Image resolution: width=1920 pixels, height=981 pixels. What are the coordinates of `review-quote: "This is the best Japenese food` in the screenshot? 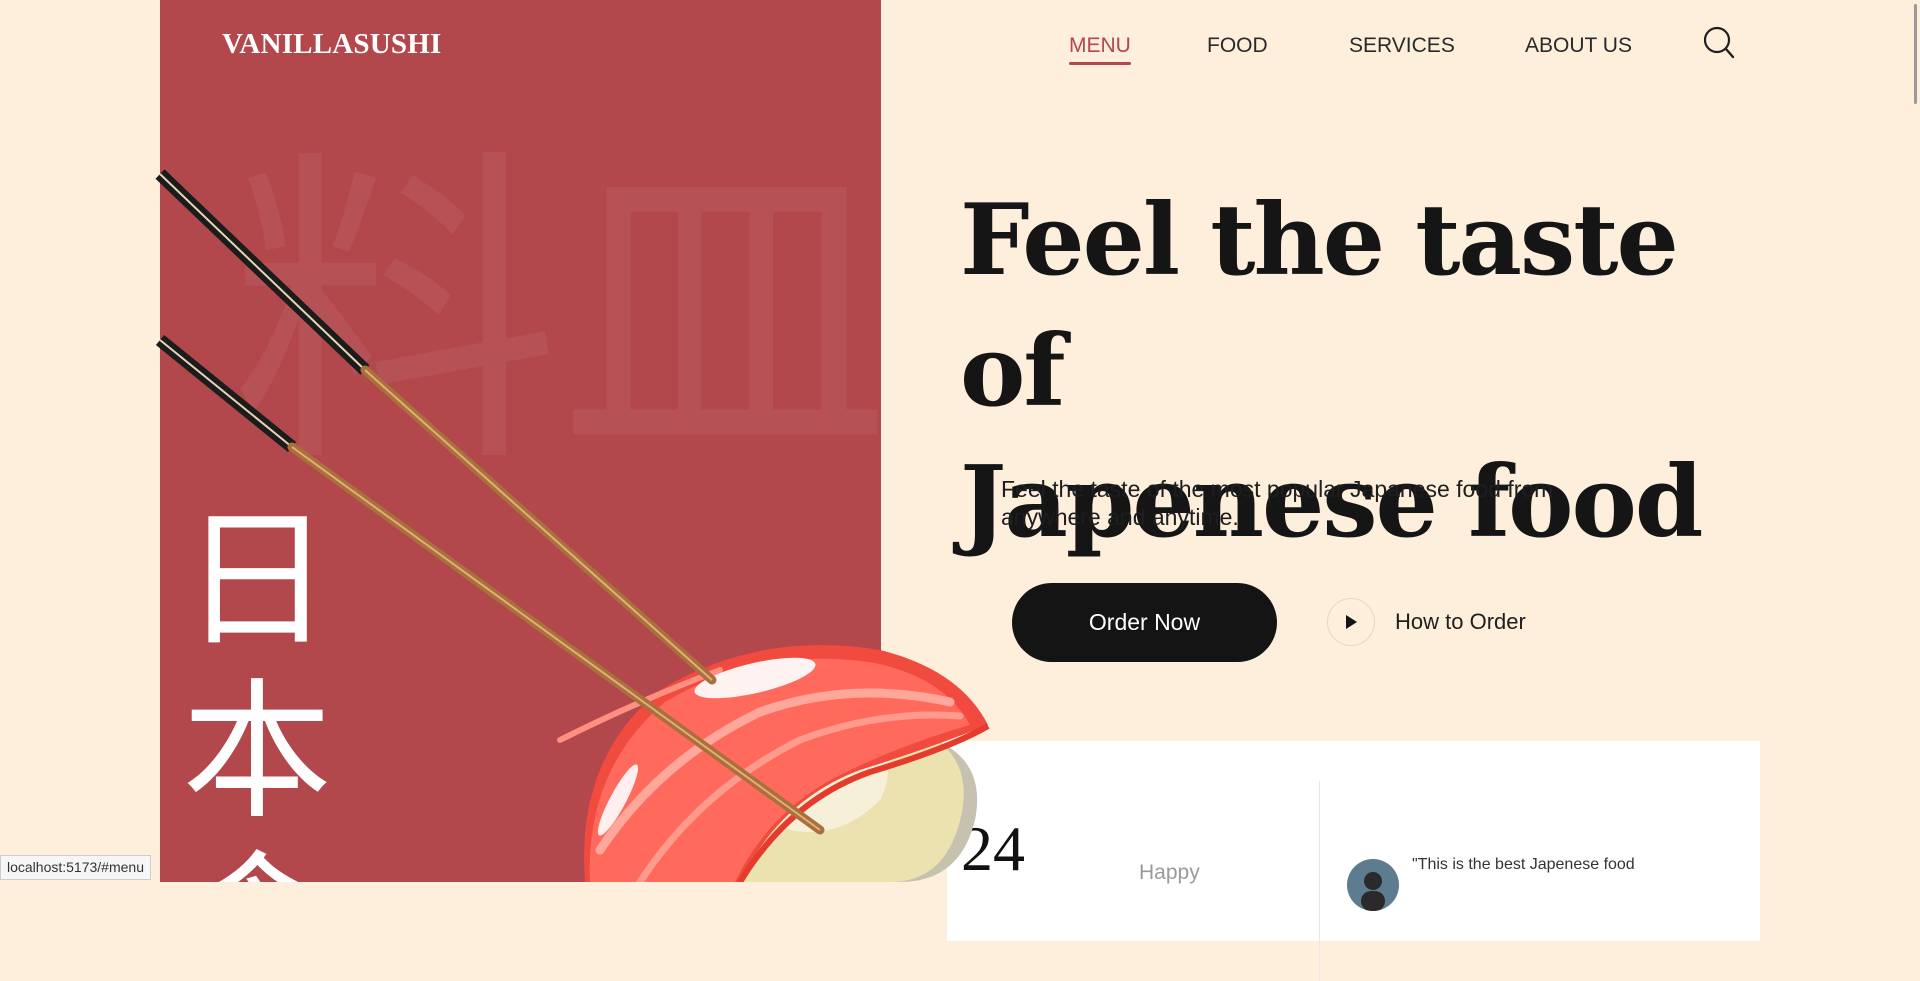 It's located at (1523, 864).